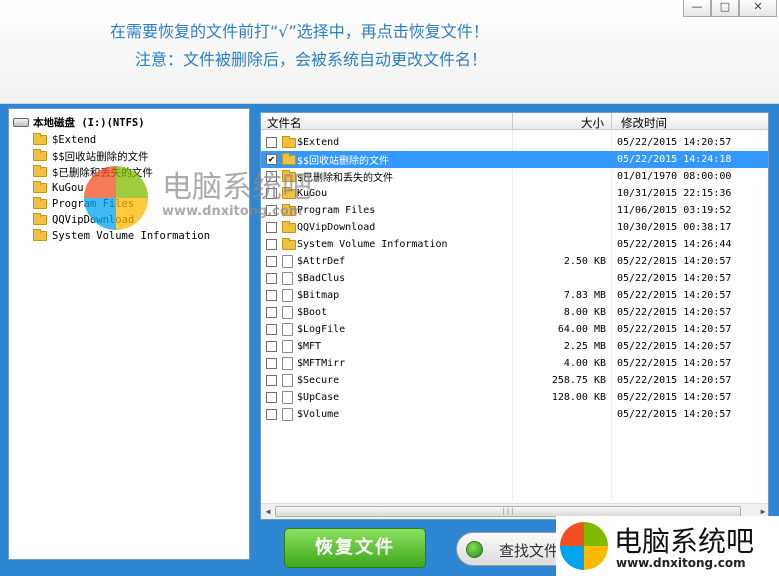 Image resolution: width=779 pixels, height=576 pixels. What do you see at coordinates (725, 8) in the screenshot?
I see `maximize-button: □` at bounding box center [725, 8].